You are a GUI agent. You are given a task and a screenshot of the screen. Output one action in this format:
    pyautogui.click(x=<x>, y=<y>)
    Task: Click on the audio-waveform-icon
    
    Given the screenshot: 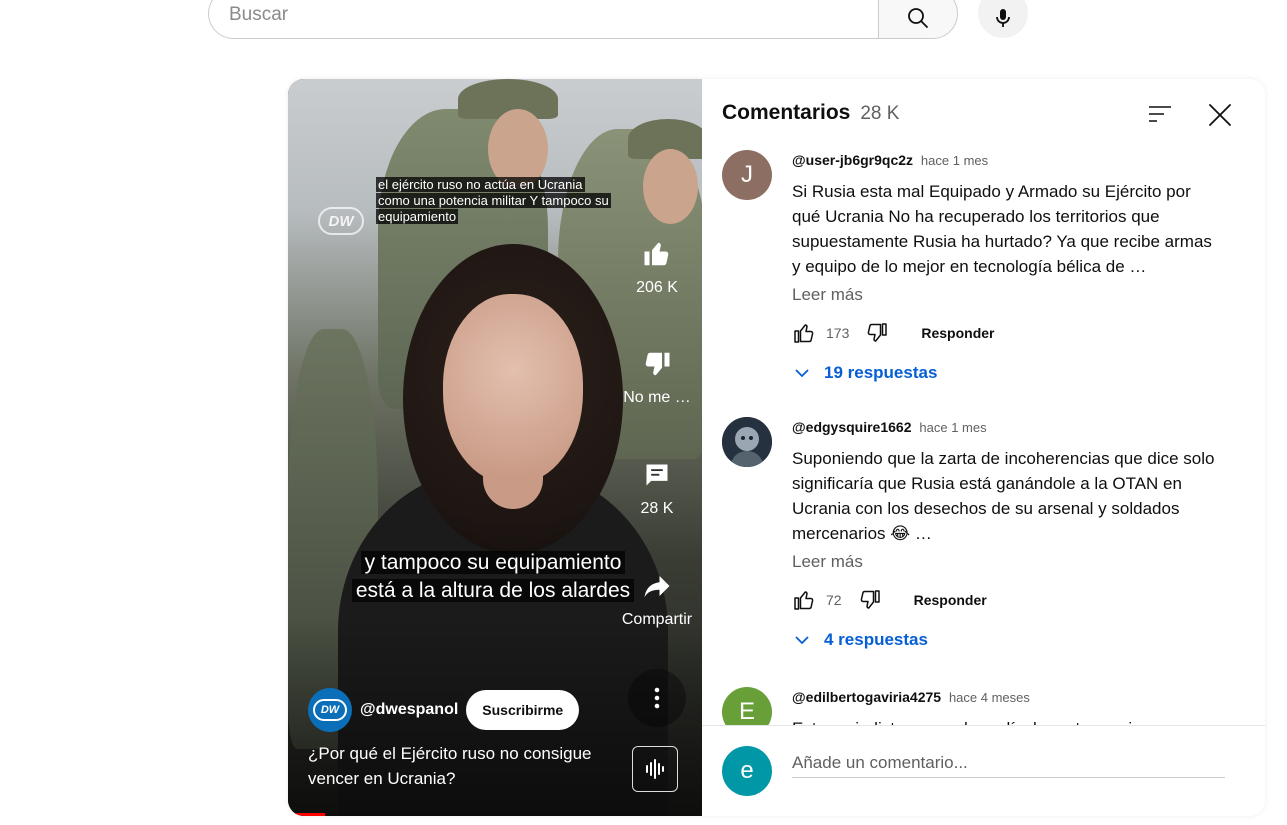 What is the action you would take?
    pyautogui.click(x=655, y=769)
    